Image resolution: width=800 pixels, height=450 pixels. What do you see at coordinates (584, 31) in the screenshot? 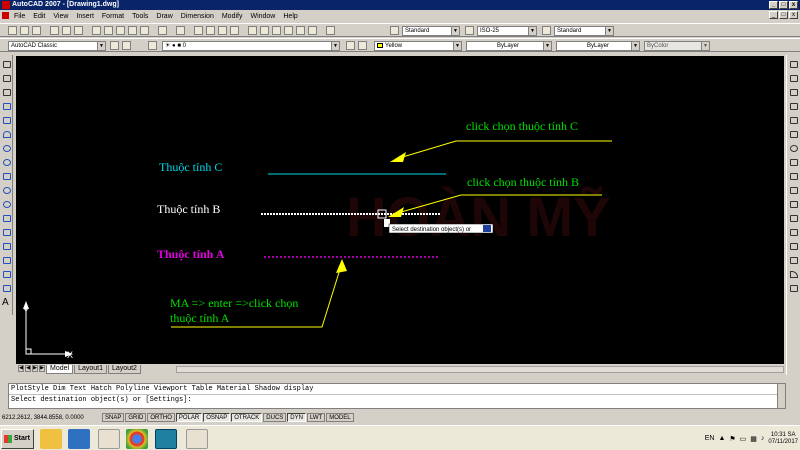
I see `table-style-select: Standard ▼` at bounding box center [584, 31].